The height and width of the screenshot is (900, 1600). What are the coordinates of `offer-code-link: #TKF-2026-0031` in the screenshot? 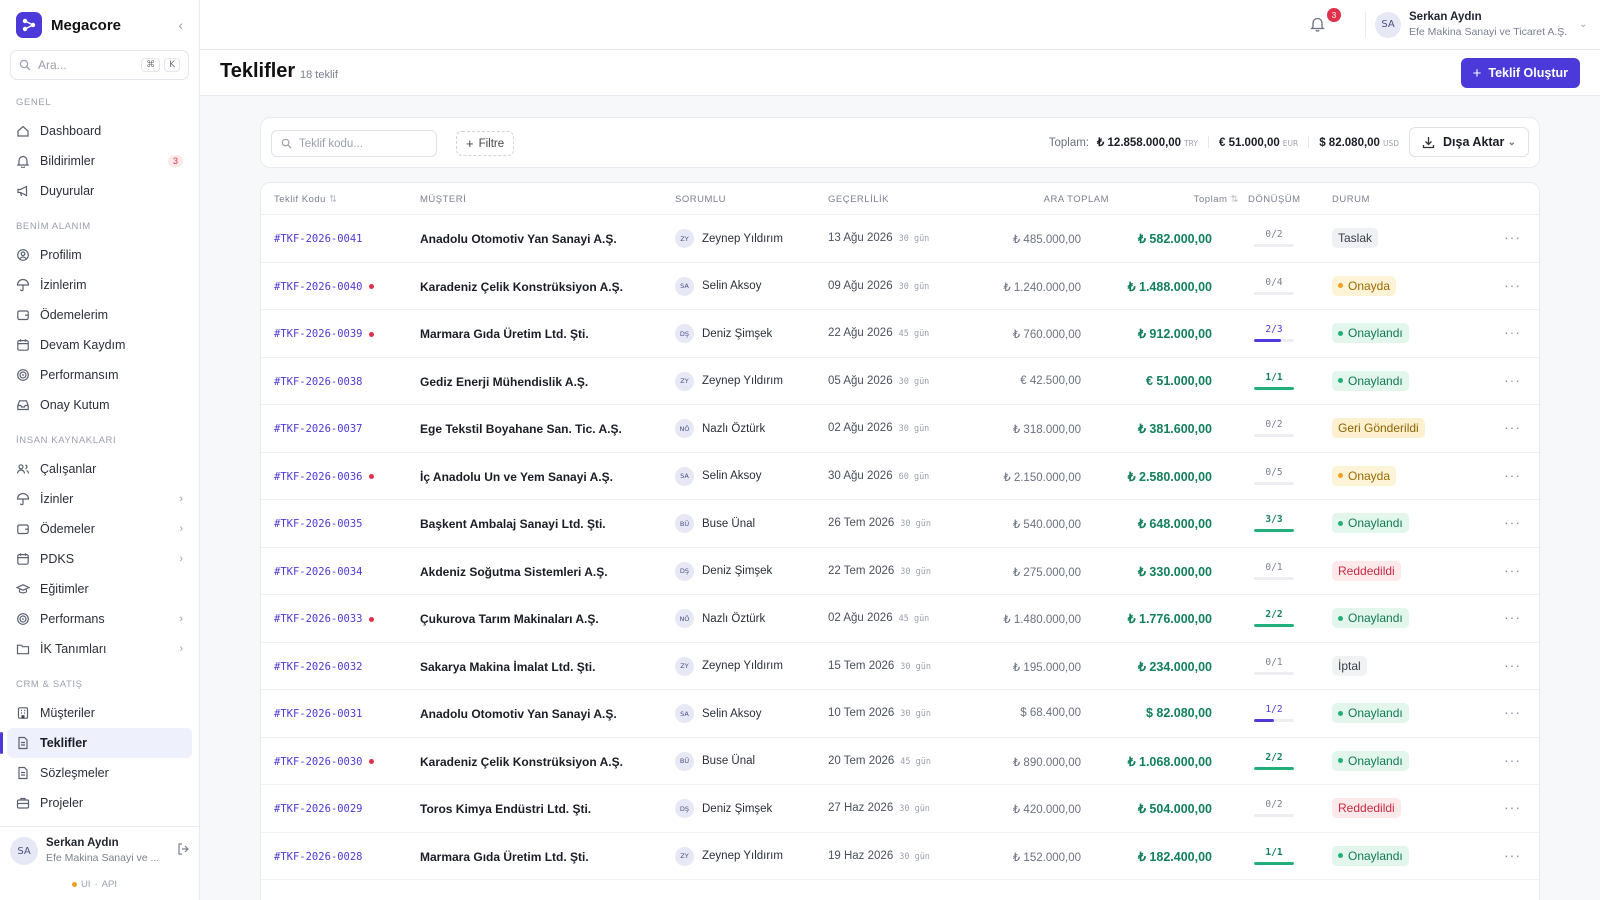 It's located at (318, 714).